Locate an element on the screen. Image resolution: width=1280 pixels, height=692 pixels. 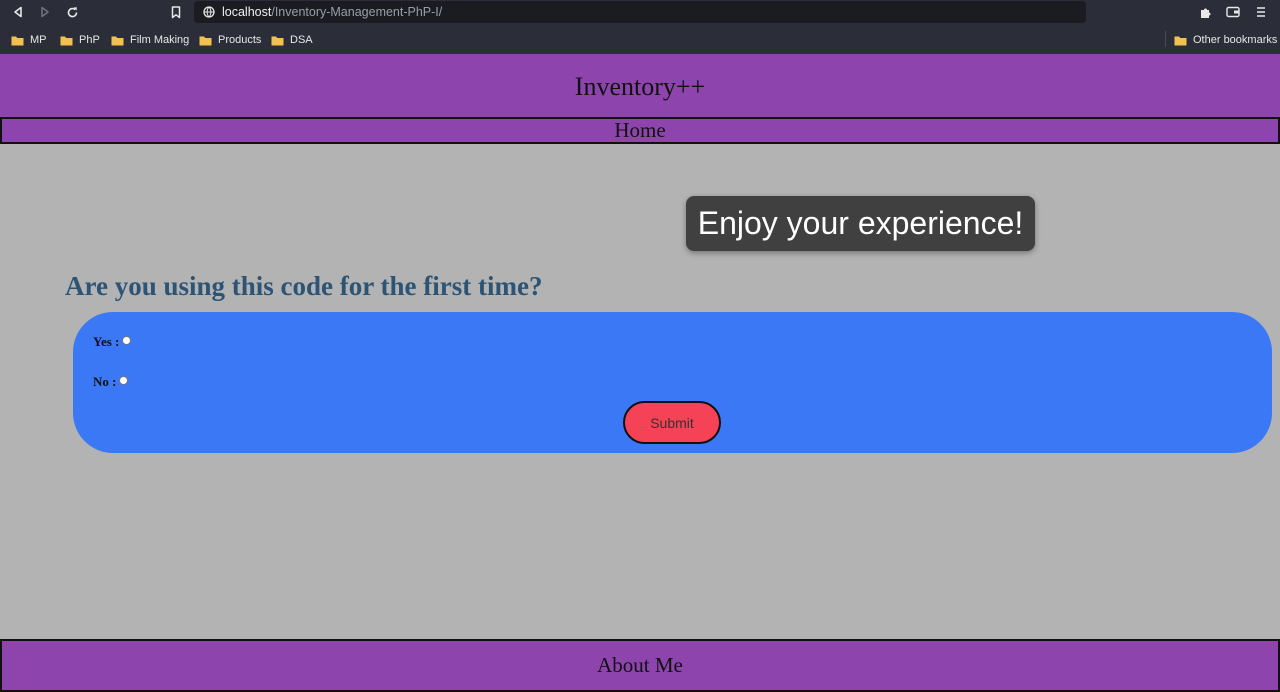
browser-toolbar: localhost/Inventory-Management-PhP-I/ is located at coordinates (640, 12).